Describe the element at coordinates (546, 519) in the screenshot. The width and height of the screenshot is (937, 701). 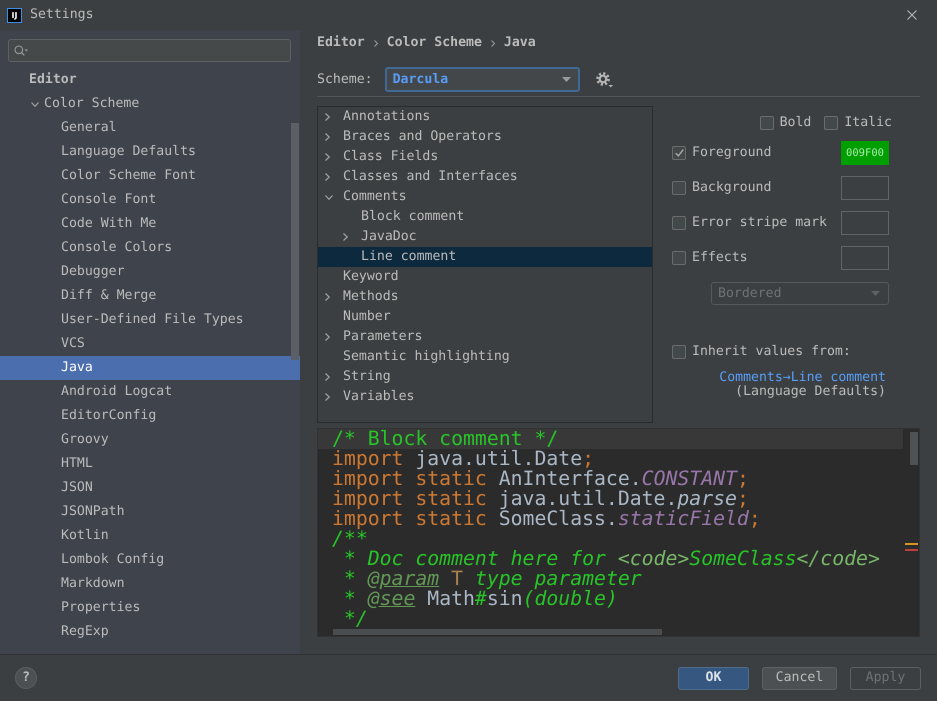
I see `code-line: import static SomeClass.staticField;` at that location.